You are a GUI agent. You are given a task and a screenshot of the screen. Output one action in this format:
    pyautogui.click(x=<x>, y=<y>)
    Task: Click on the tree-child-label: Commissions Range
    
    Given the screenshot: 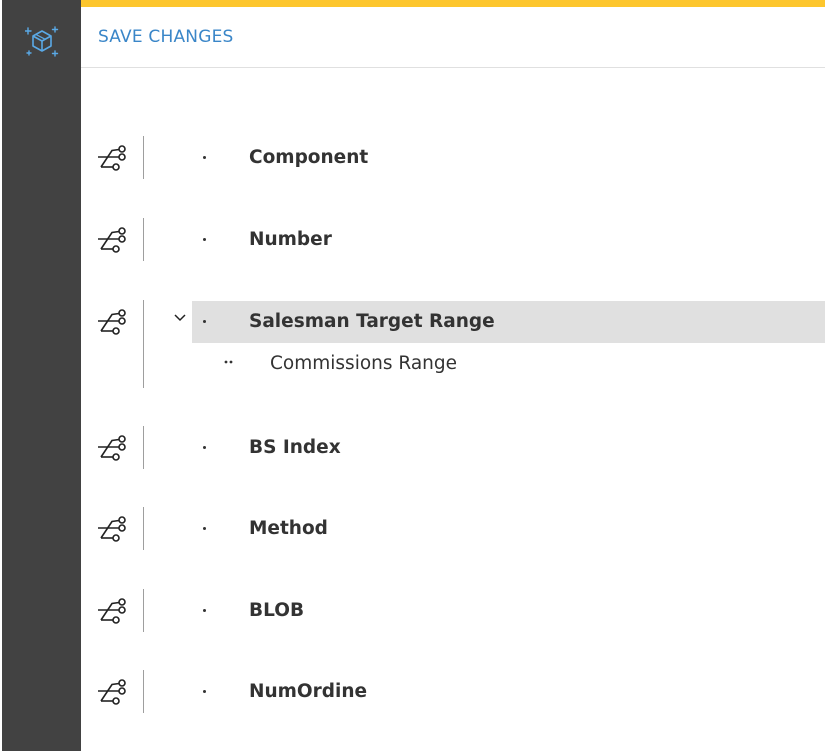 What is the action you would take?
    pyautogui.click(x=364, y=363)
    